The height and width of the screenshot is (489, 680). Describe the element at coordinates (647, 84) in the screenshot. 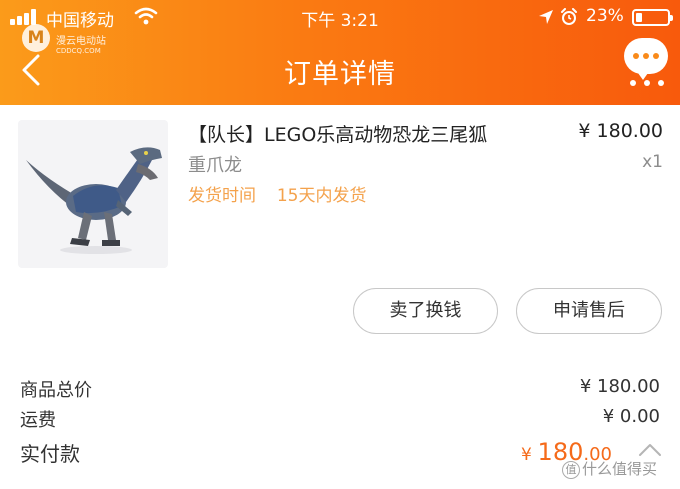

I see `more-dots-icon` at that location.